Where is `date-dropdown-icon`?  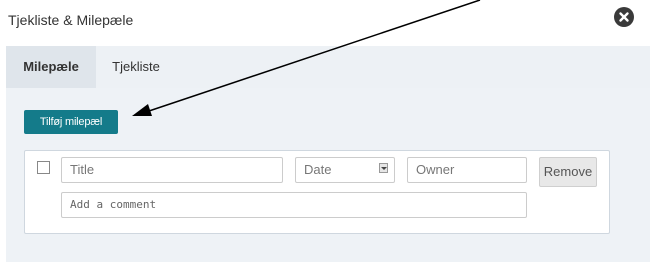
date-dropdown-icon is located at coordinates (383, 168).